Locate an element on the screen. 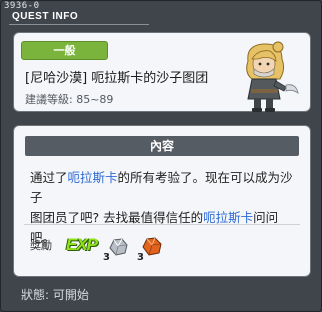 The image size is (322, 312). quest-id: 3936-0 is located at coordinates (22, 6).